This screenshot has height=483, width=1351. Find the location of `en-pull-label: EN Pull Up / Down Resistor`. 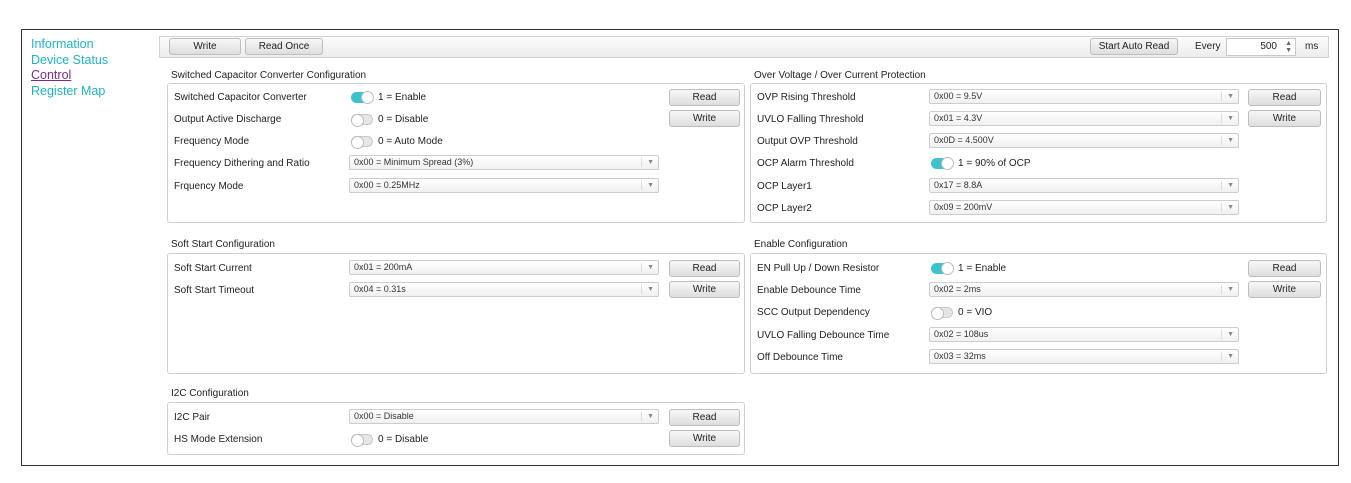

en-pull-label: EN Pull Up / Down Resistor is located at coordinates (818, 268).